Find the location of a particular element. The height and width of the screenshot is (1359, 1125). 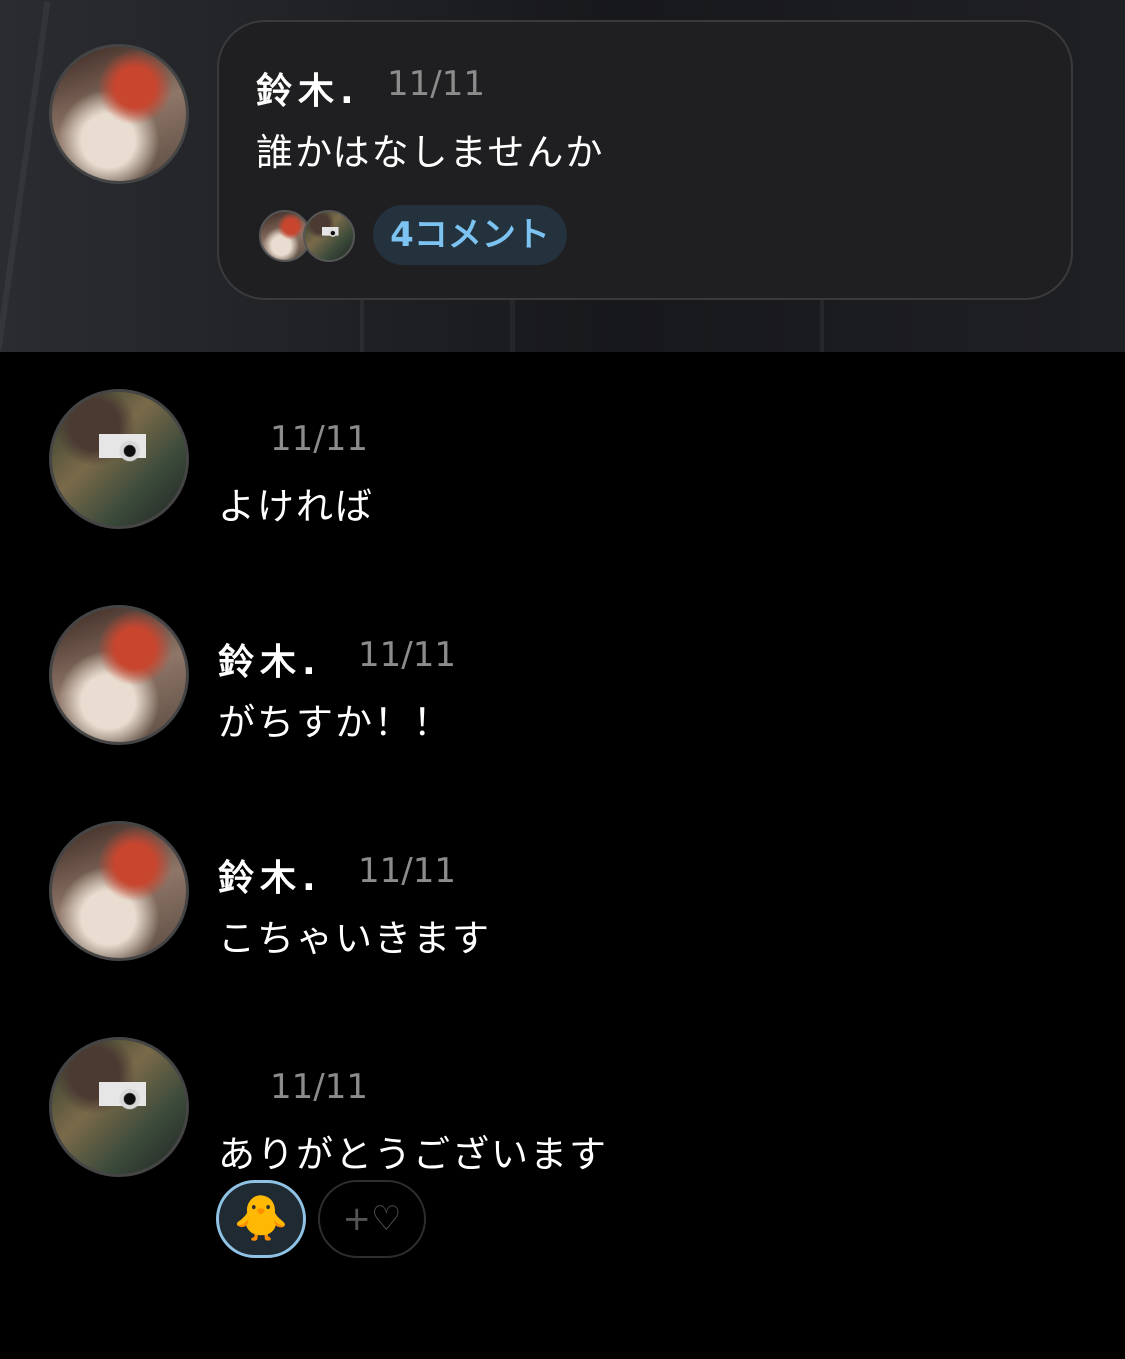

comment-count-button: 4コメント is located at coordinates (470, 235).